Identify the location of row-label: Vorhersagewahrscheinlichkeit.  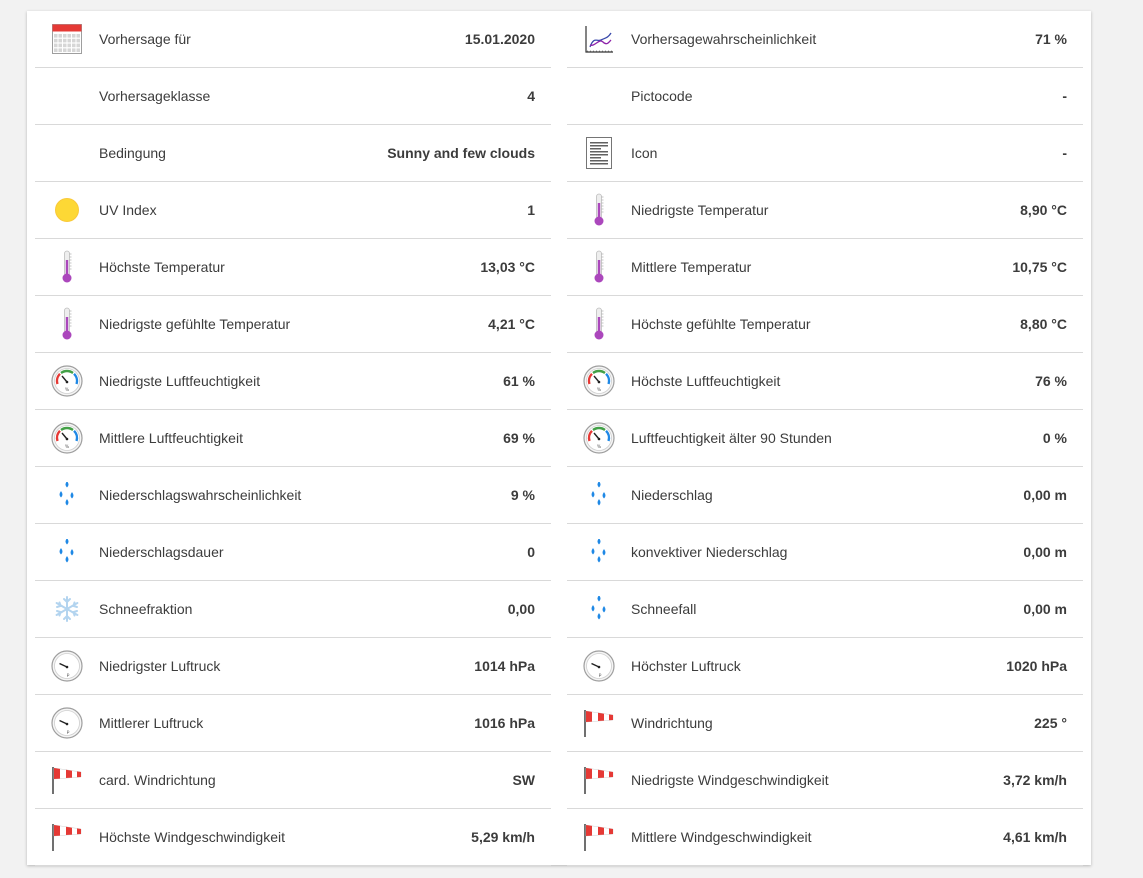
(724, 39).